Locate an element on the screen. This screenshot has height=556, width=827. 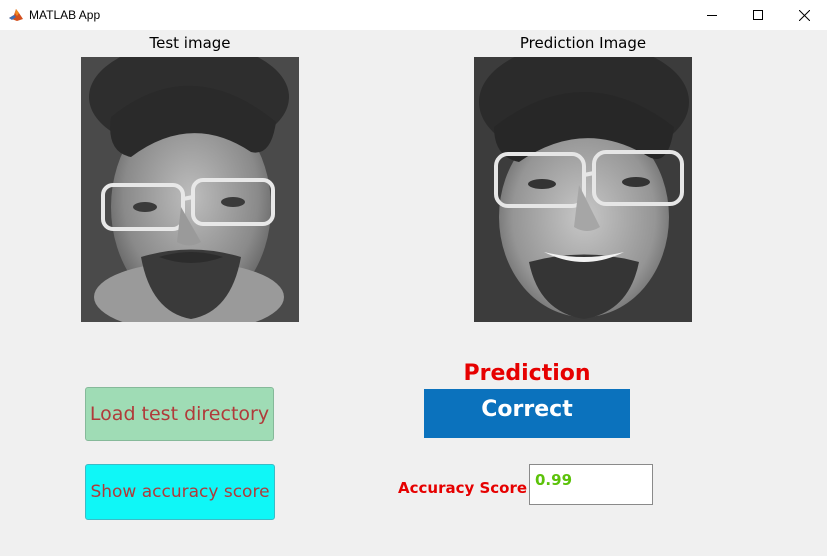
matlab-logo-icon is located at coordinates (16, 15).